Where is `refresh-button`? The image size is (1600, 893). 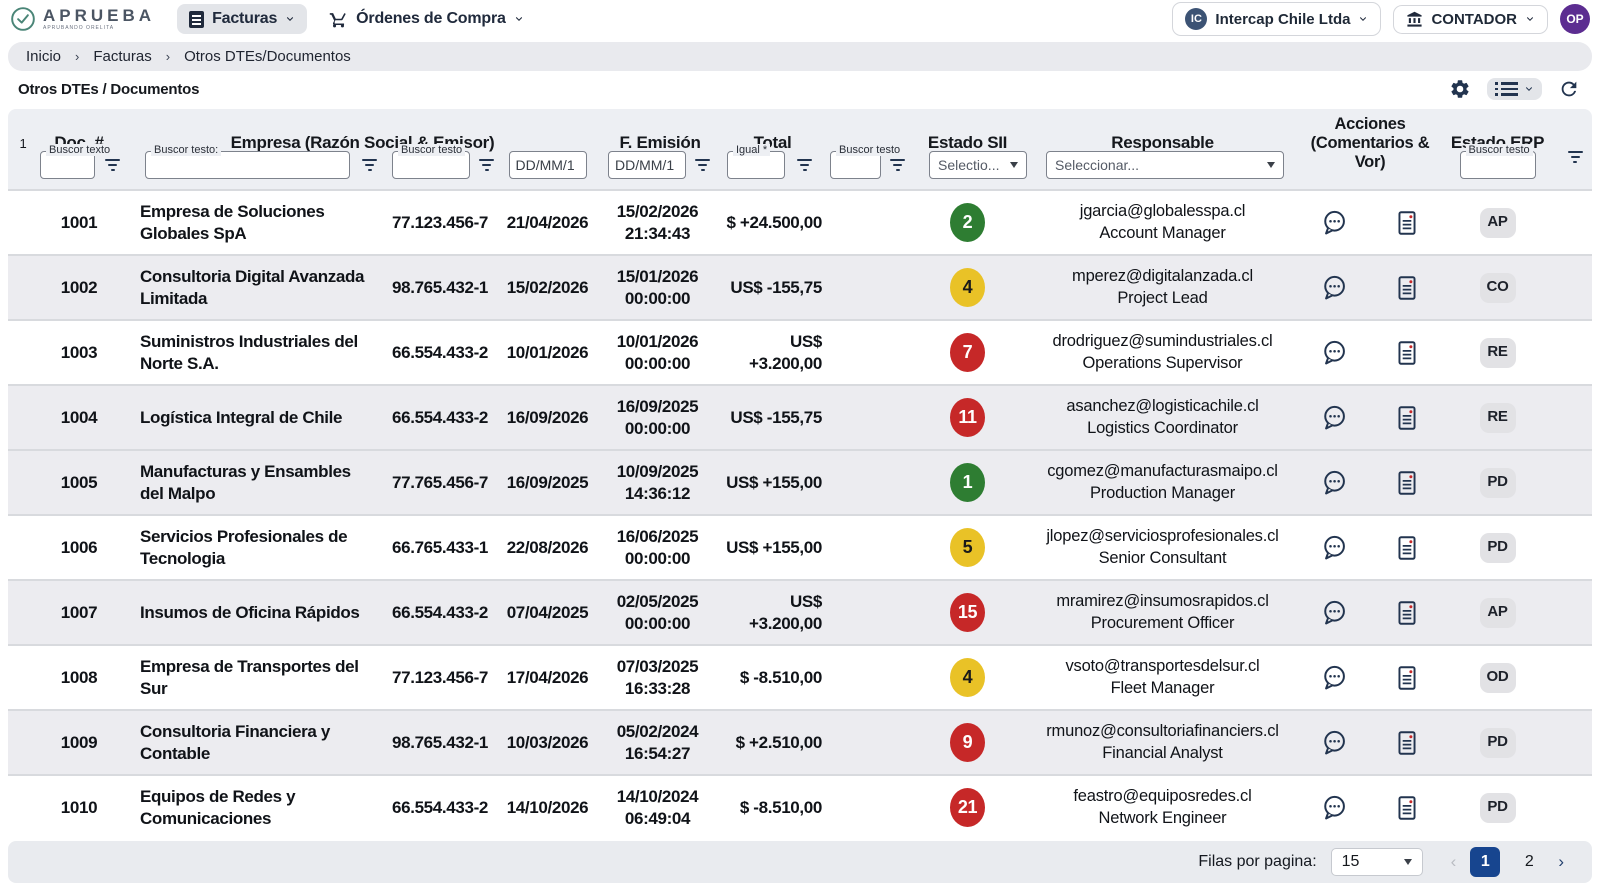
refresh-button is located at coordinates (1569, 89).